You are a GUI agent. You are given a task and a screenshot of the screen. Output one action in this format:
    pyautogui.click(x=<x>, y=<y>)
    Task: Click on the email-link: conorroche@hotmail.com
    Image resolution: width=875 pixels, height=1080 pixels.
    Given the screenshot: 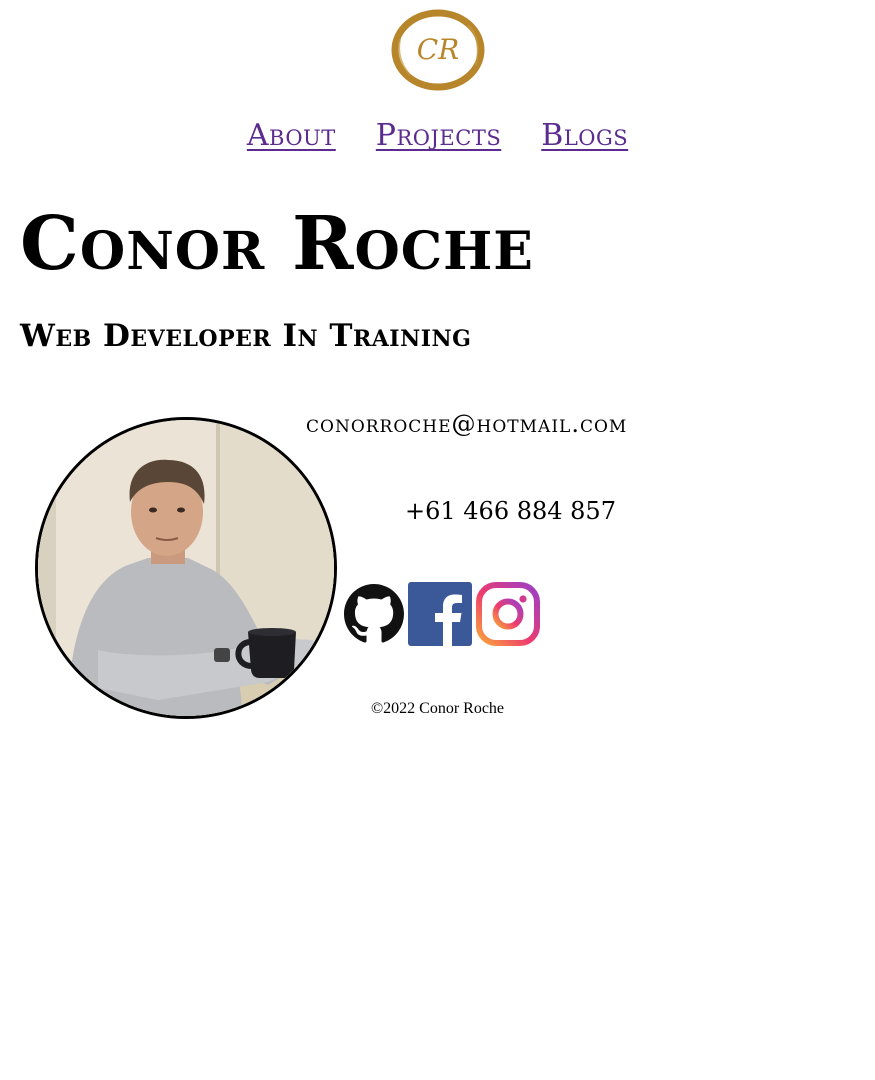 What is the action you would take?
    pyautogui.click(x=494, y=424)
    